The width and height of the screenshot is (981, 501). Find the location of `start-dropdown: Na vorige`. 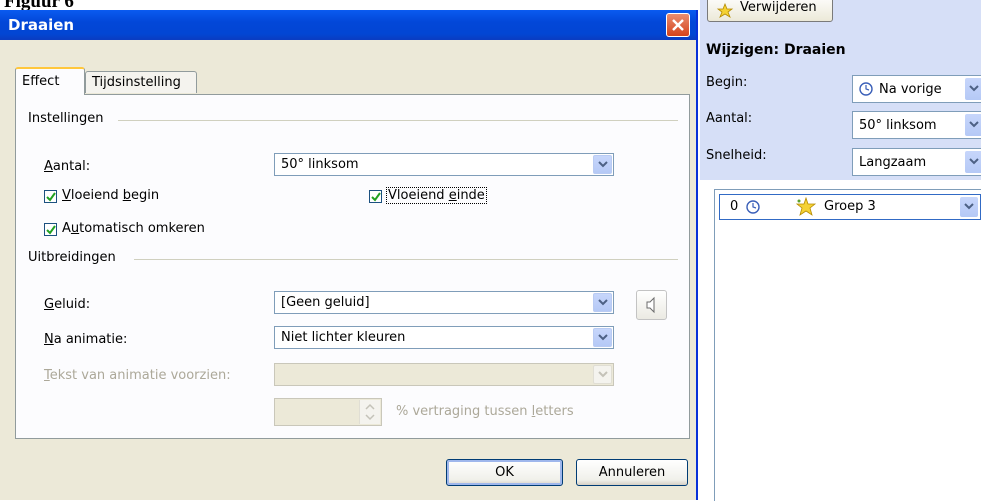

start-dropdown: Na vorige is located at coordinates (916, 89).